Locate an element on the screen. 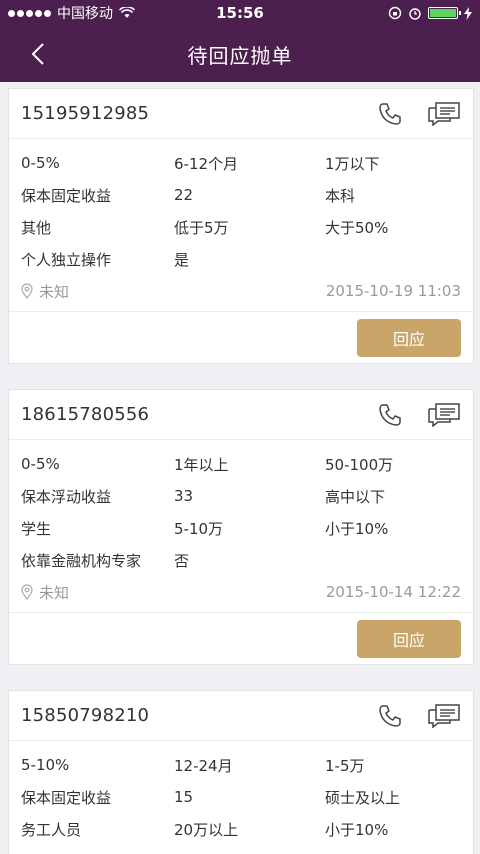 The image size is (480, 854). info-row: 个人独立操作 是 is located at coordinates (241, 259).